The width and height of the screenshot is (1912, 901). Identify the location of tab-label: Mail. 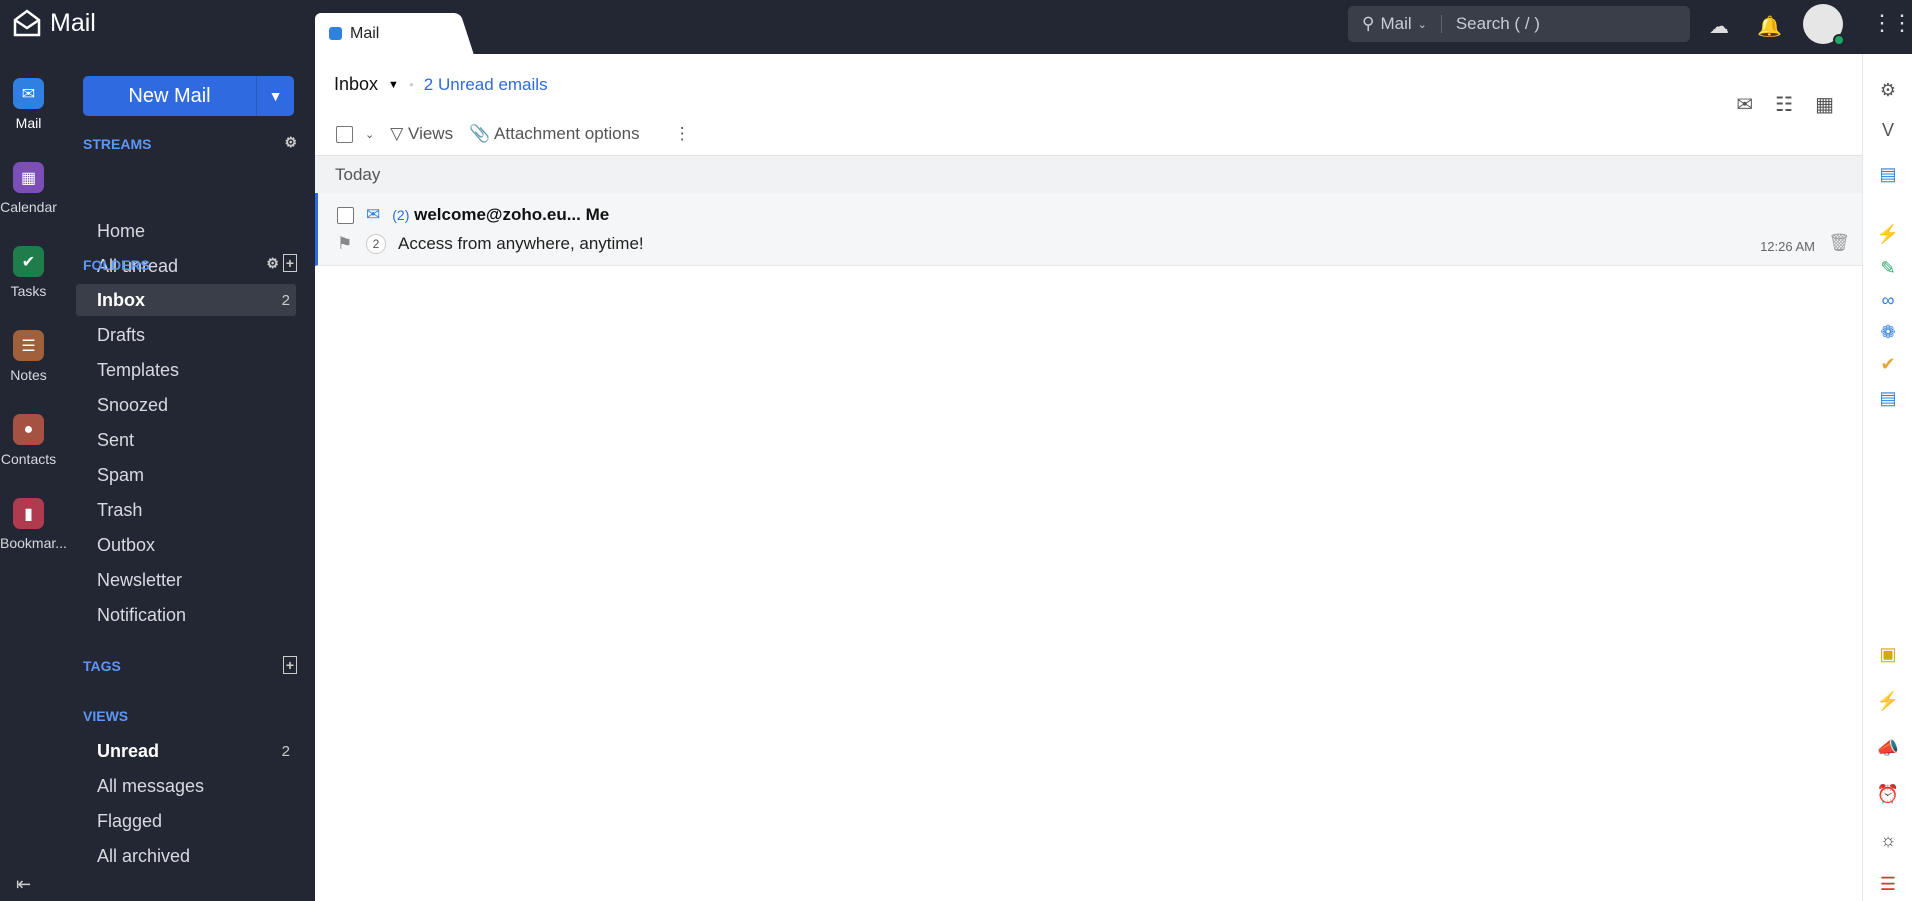
(365, 33).